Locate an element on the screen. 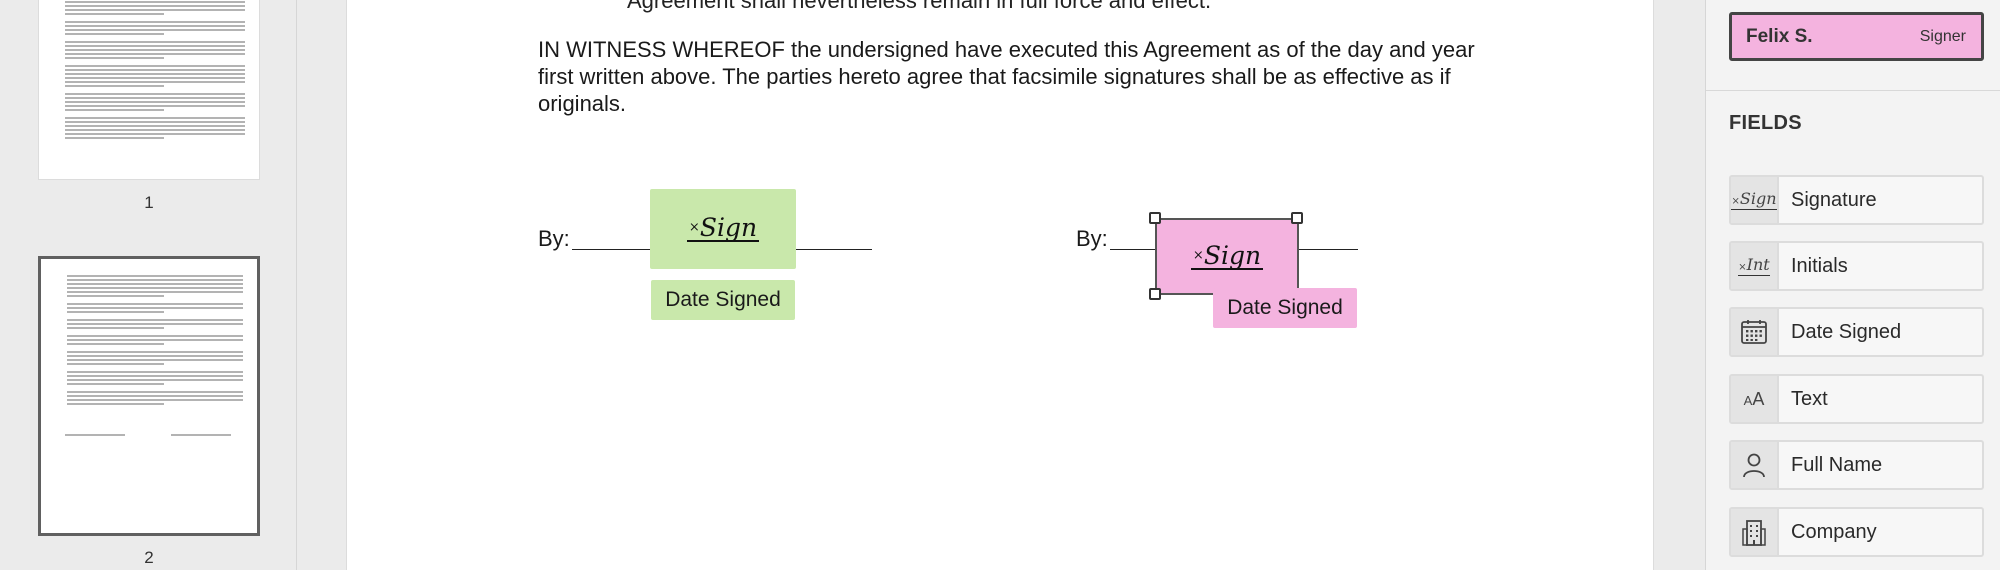 Image resolution: width=2000 pixels, height=570 pixels. field-label: Full Name is located at coordinates (1837, 464).